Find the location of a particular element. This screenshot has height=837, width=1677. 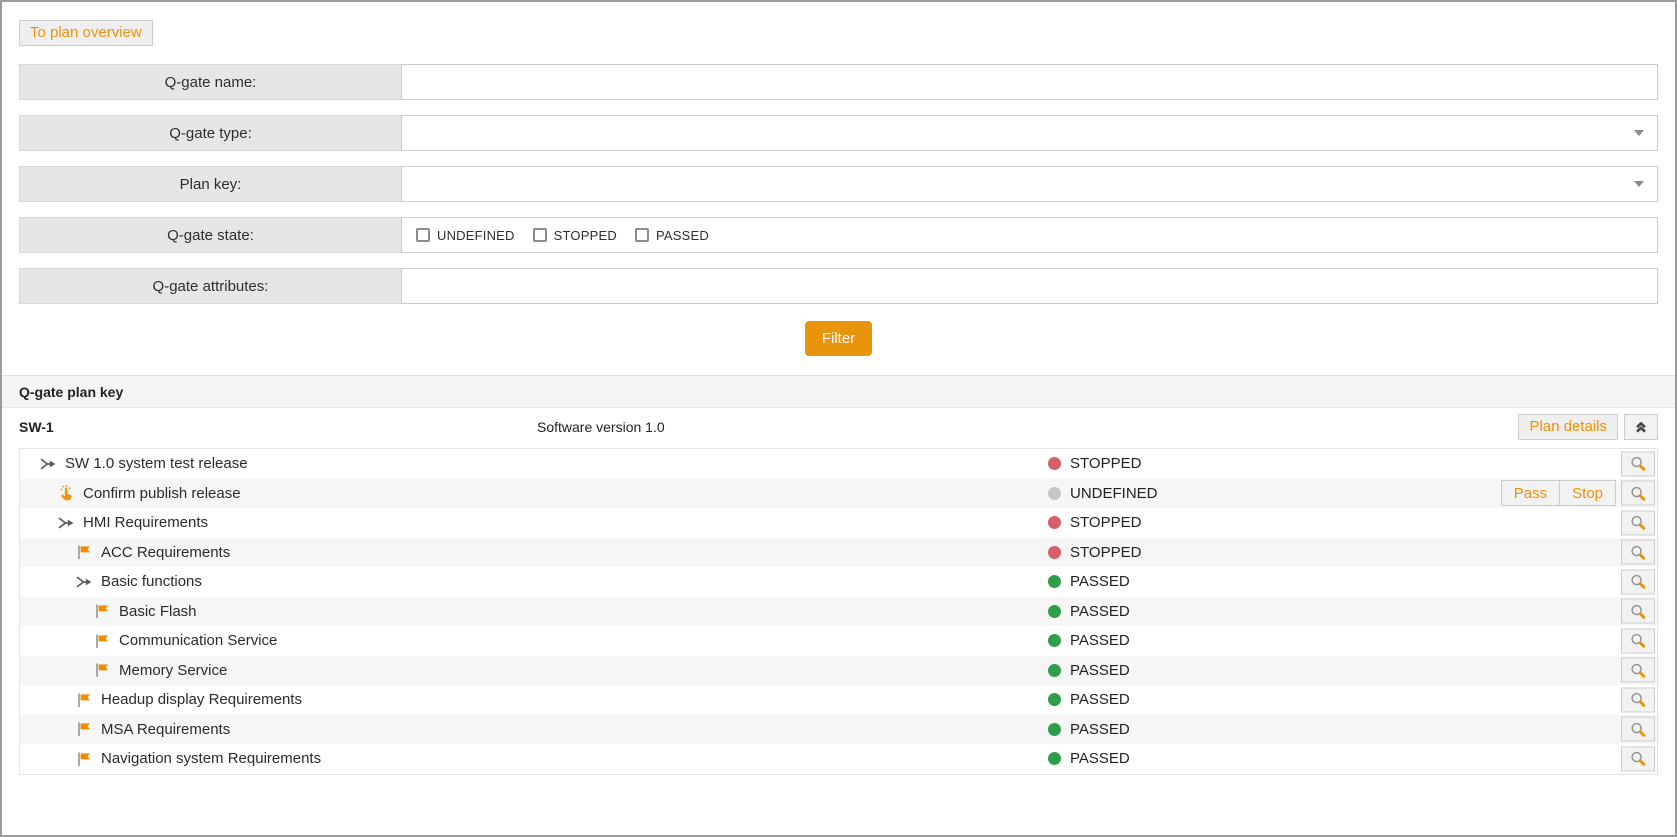

qgate-row: Navigation system Requirements PASSED is located at coordinates (838, 759).